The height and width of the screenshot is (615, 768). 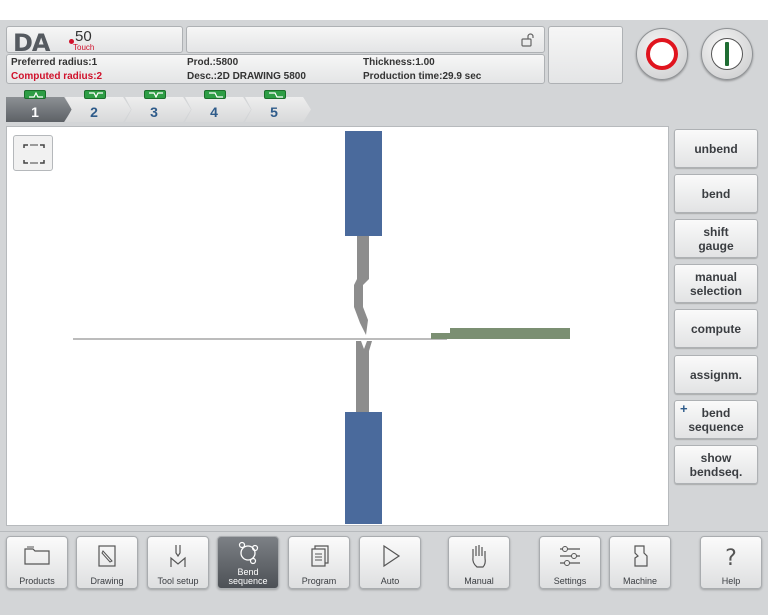 I want to click on status-box, so click(x=585, y=55).